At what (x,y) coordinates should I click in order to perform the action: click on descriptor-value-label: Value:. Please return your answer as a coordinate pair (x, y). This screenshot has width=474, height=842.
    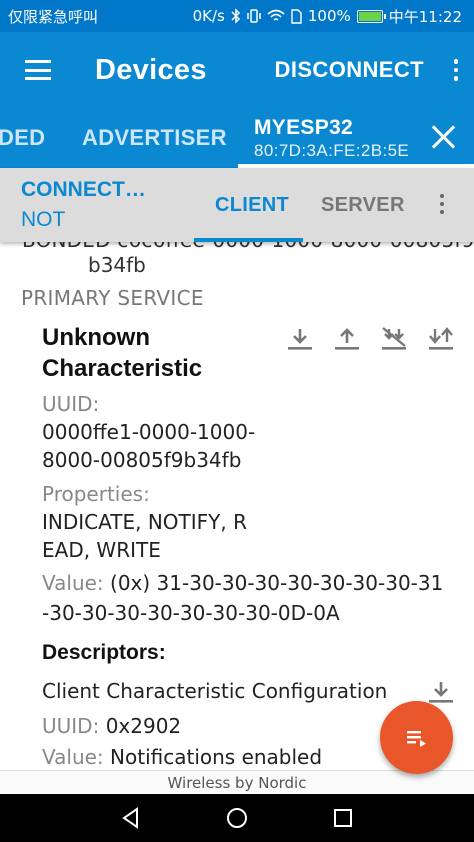
    Looking at the image, I should click on (73, 757).